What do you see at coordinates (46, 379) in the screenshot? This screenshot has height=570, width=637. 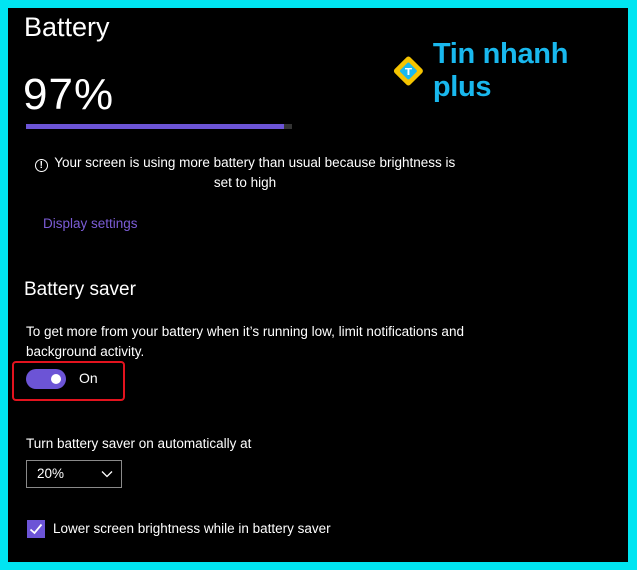 I see `battery-saver-toggle` at bounding box center [46, 379].